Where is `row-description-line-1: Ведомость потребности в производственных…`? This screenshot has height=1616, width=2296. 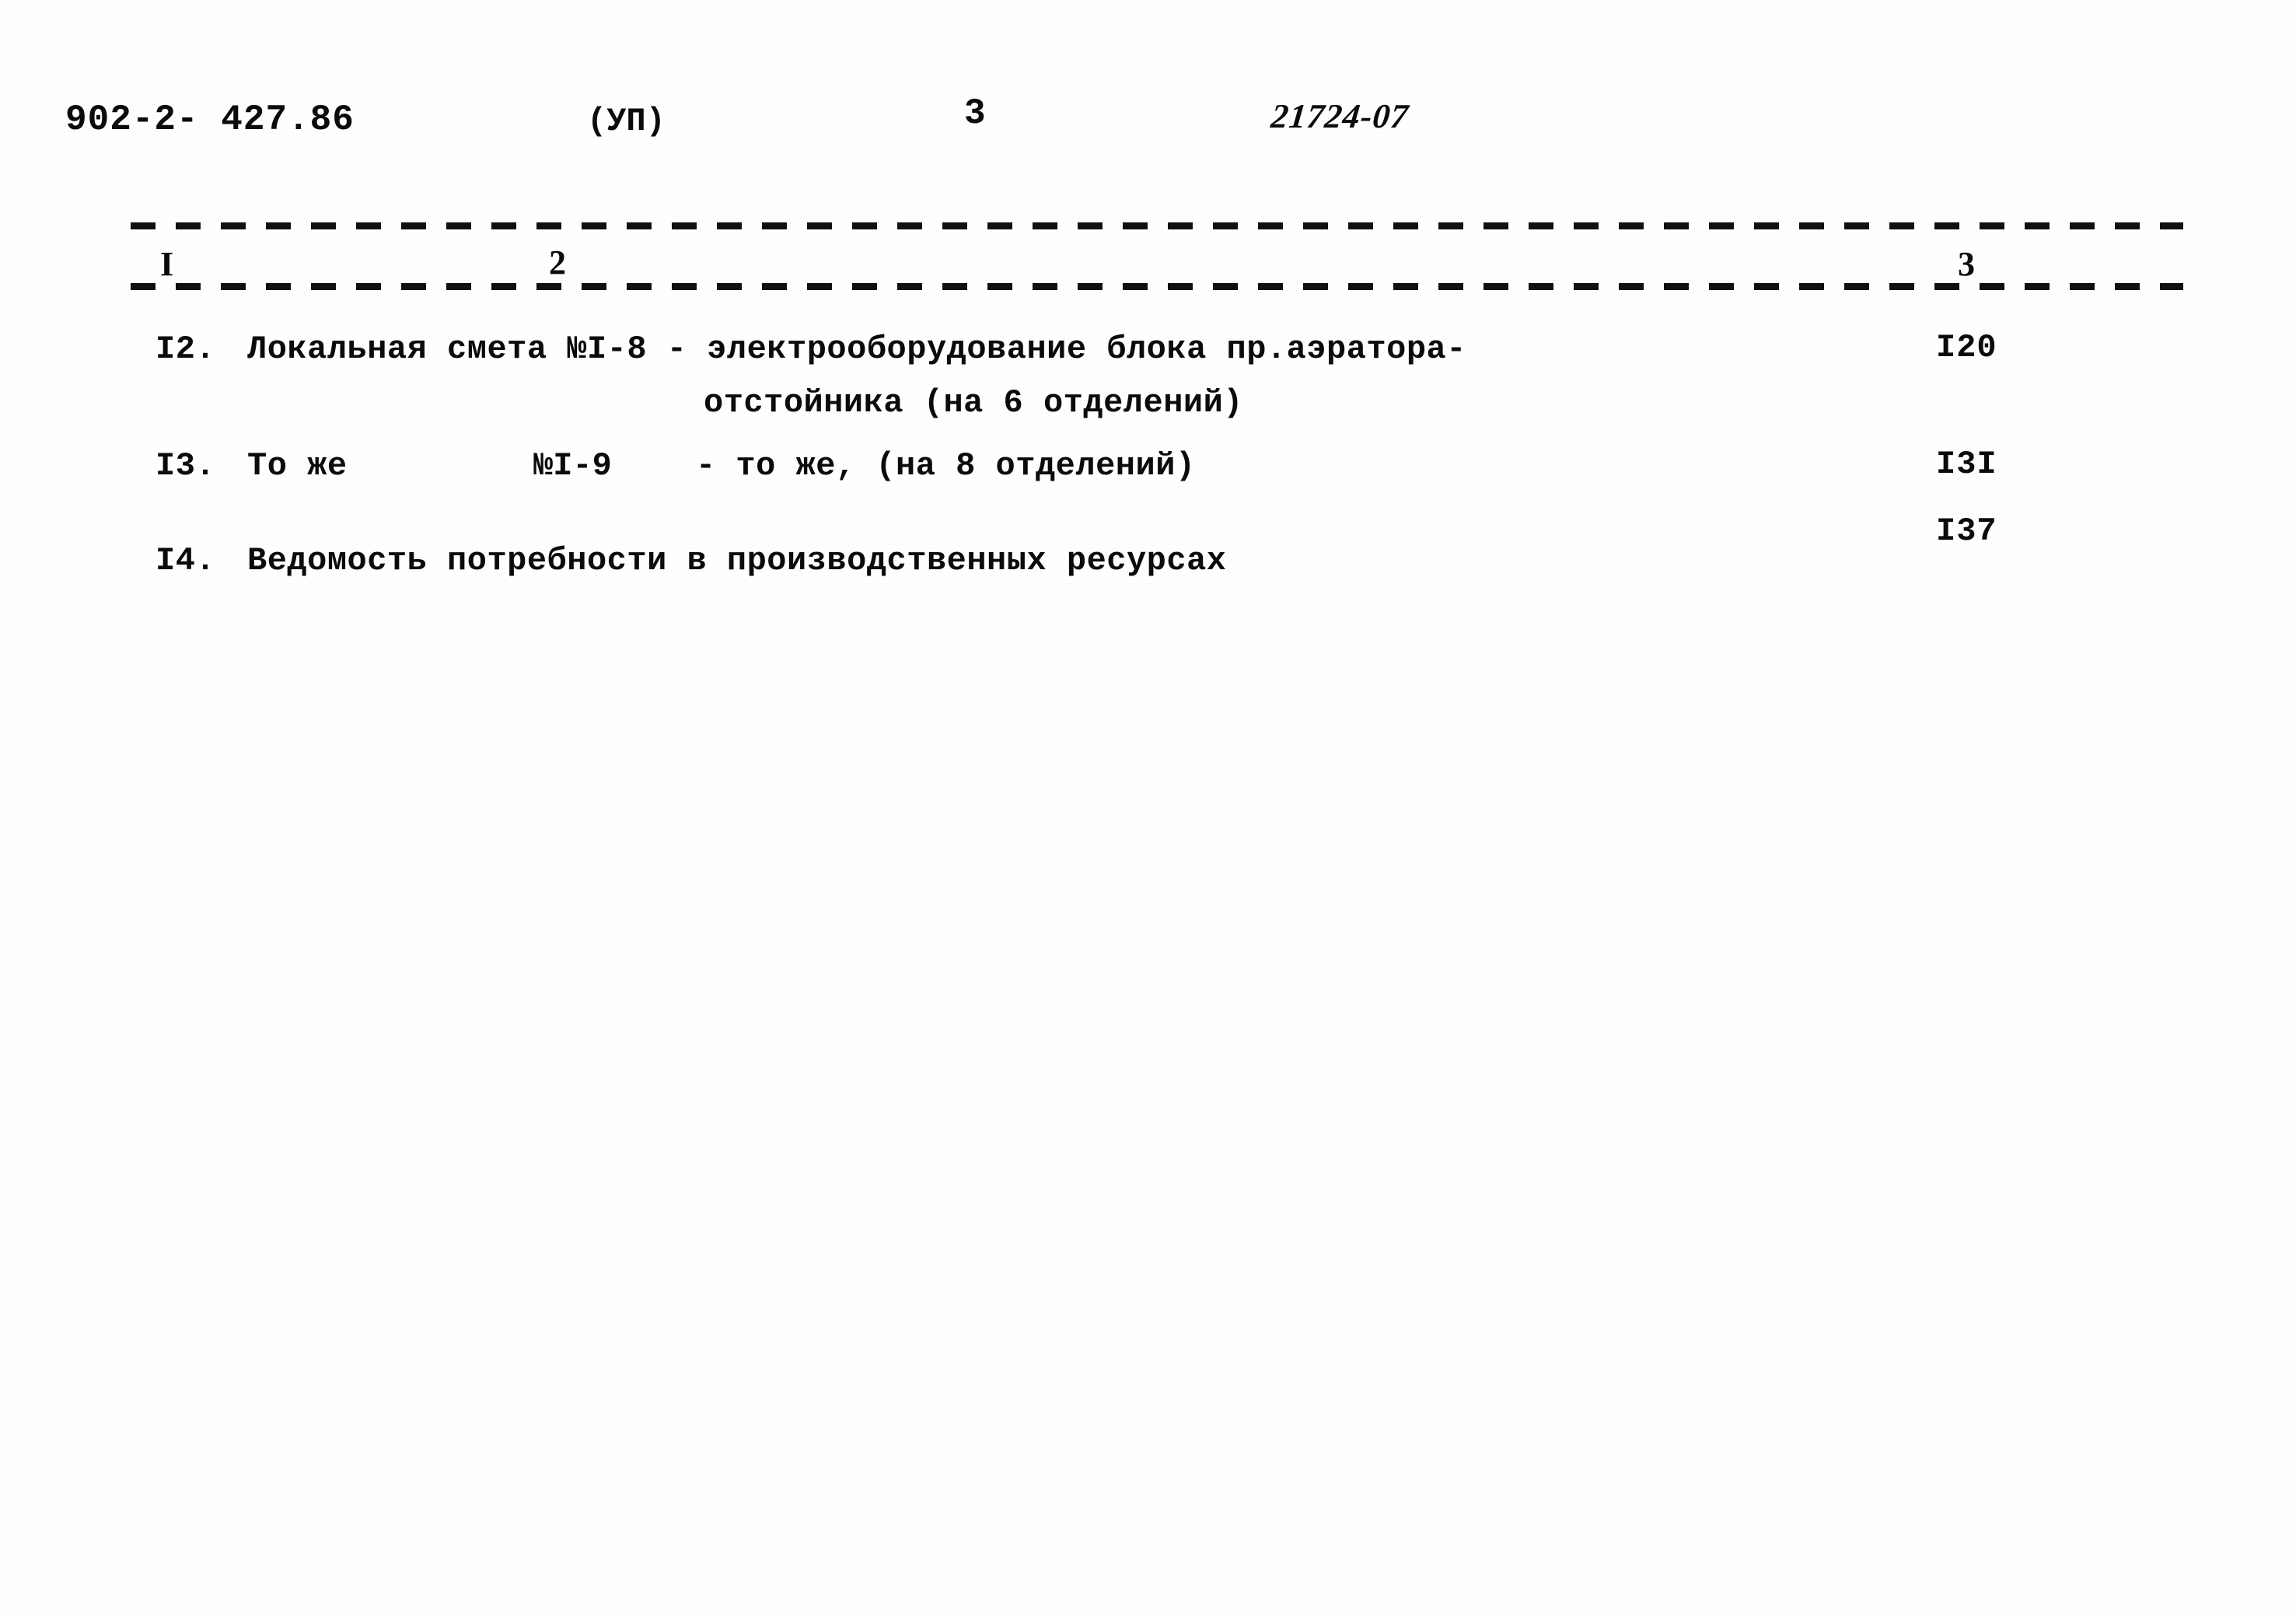
row-description-line-1: Ведомость потребности в производственных… is located at coordinates (737, 560).